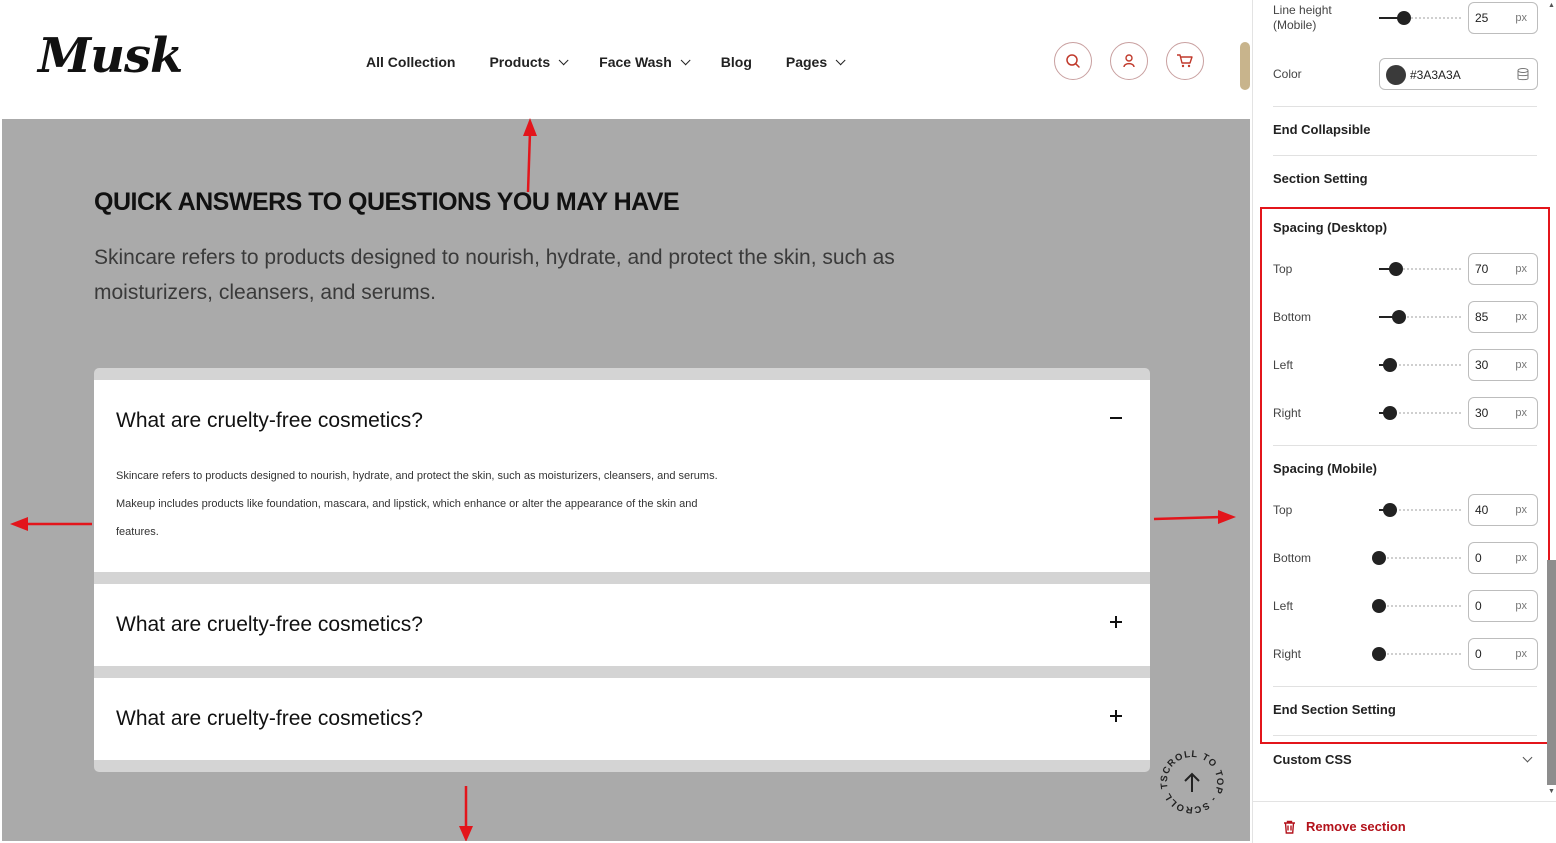 The height and width of the screenshot is (843, 1556). Describe the element at coordinates (1481, 18) in the screenshot. I see `line-height-mobile-value: 25` at that location.